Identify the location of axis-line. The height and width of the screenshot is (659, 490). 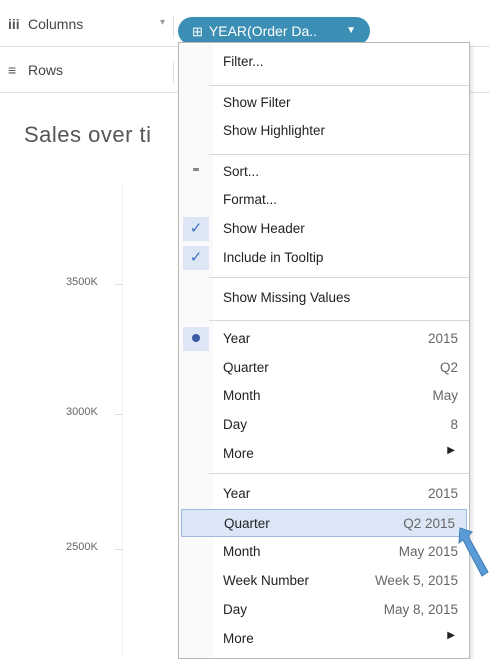
(122, 420).